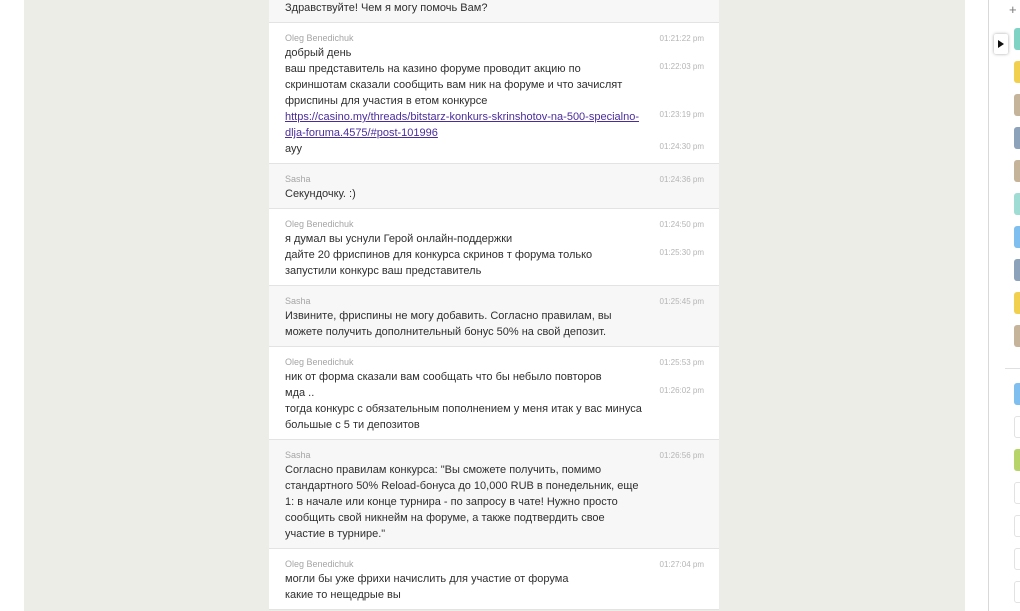  I want to click on message-line: я думал вы уснули Герой онлайн-поддержки, so click(494, 239).